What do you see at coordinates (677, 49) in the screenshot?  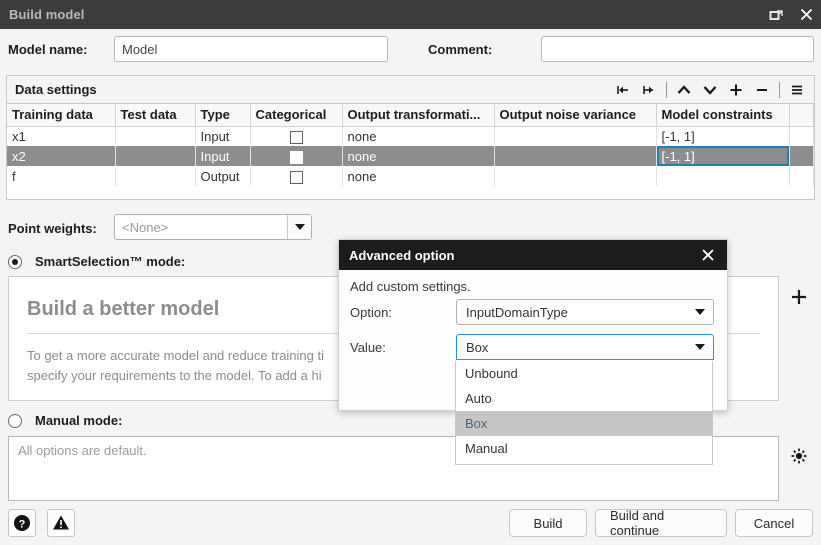 I see `comment-input` at bounding box center [677, 49].